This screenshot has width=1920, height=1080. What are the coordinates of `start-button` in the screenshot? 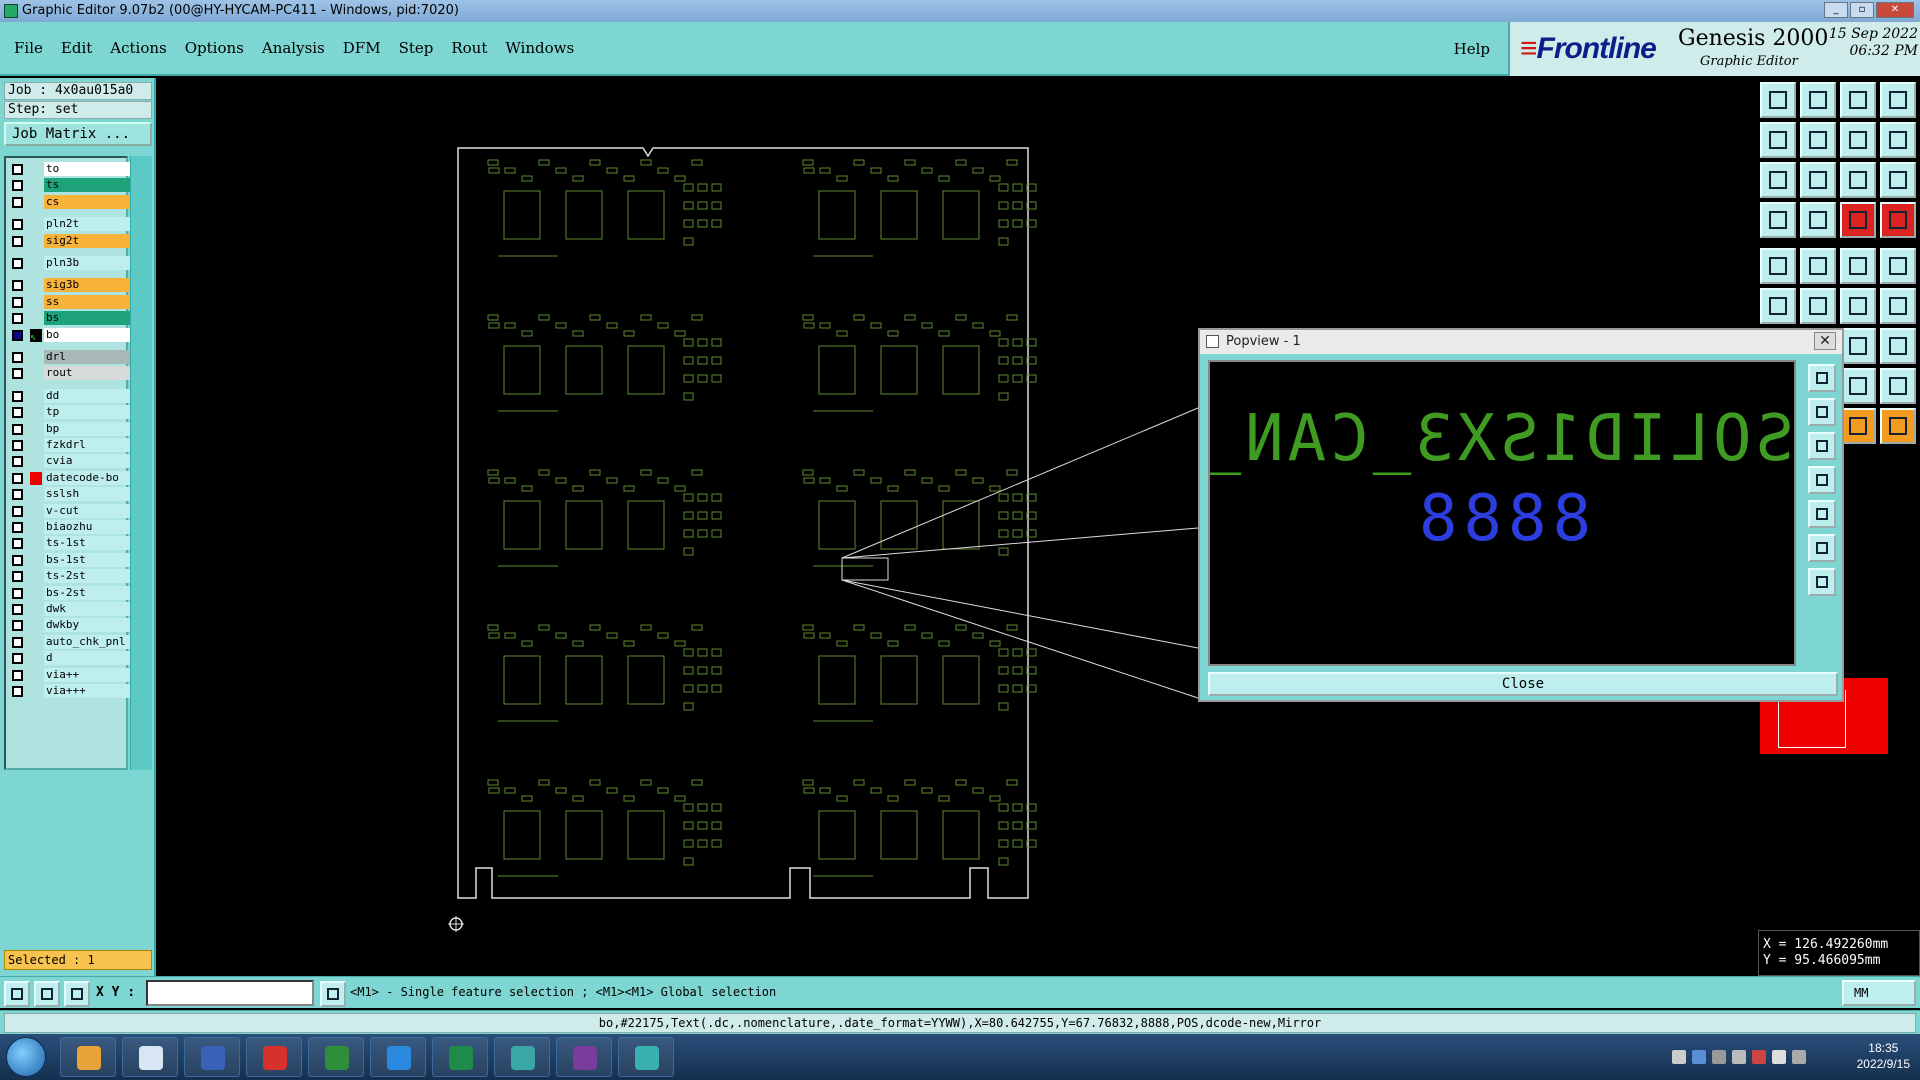 It's located at (26, 1057).